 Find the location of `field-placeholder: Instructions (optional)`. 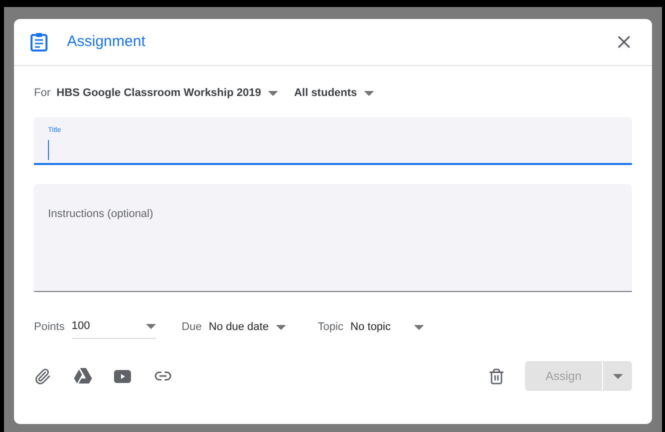

field-placeholder: Instructions (optional) is located at coordinates (101, 214).